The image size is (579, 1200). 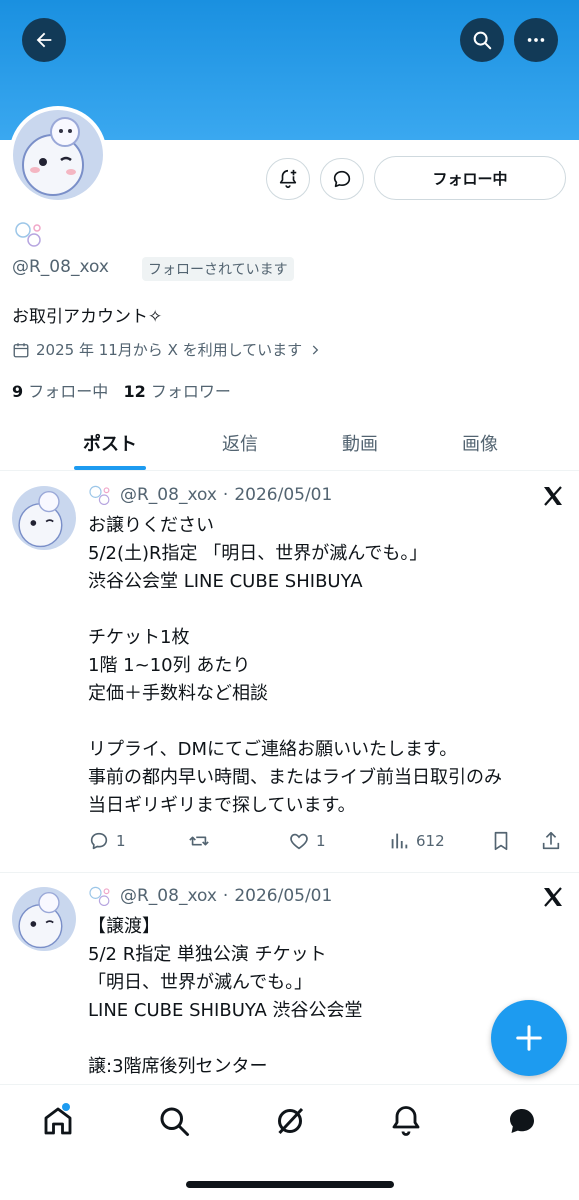 I want to click on reply-count: 1, so click(x=121, y=841).